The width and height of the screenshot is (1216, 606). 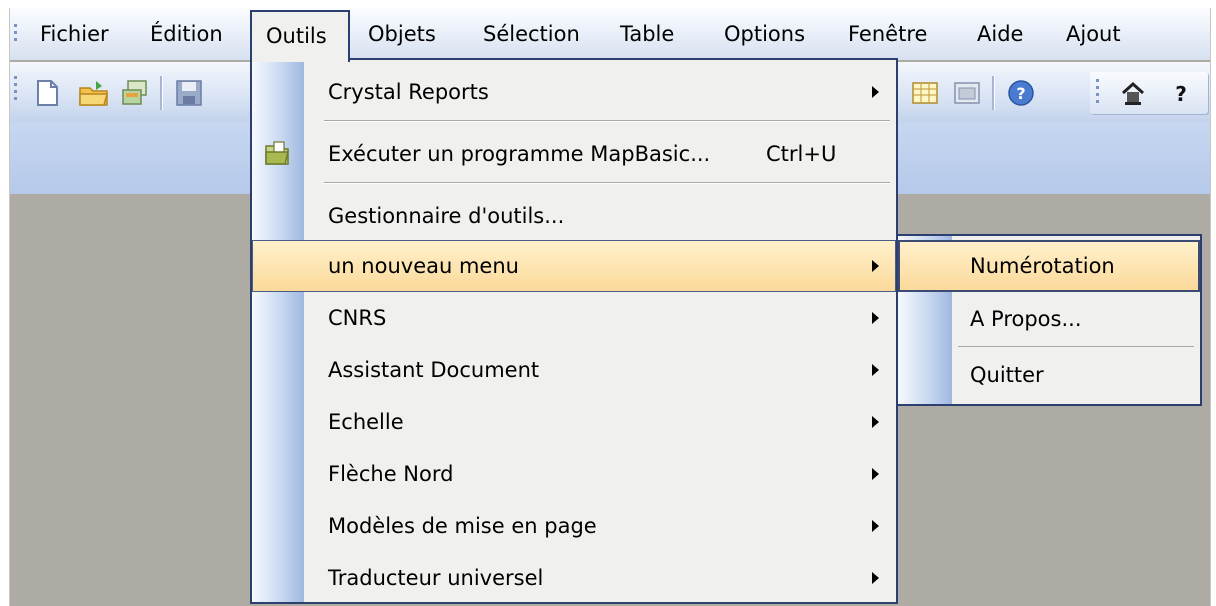 What do you see at coordinates (277, 155) in the screenshot?
I see `run-mapbasic-icon` at bounding box center [277, 155].